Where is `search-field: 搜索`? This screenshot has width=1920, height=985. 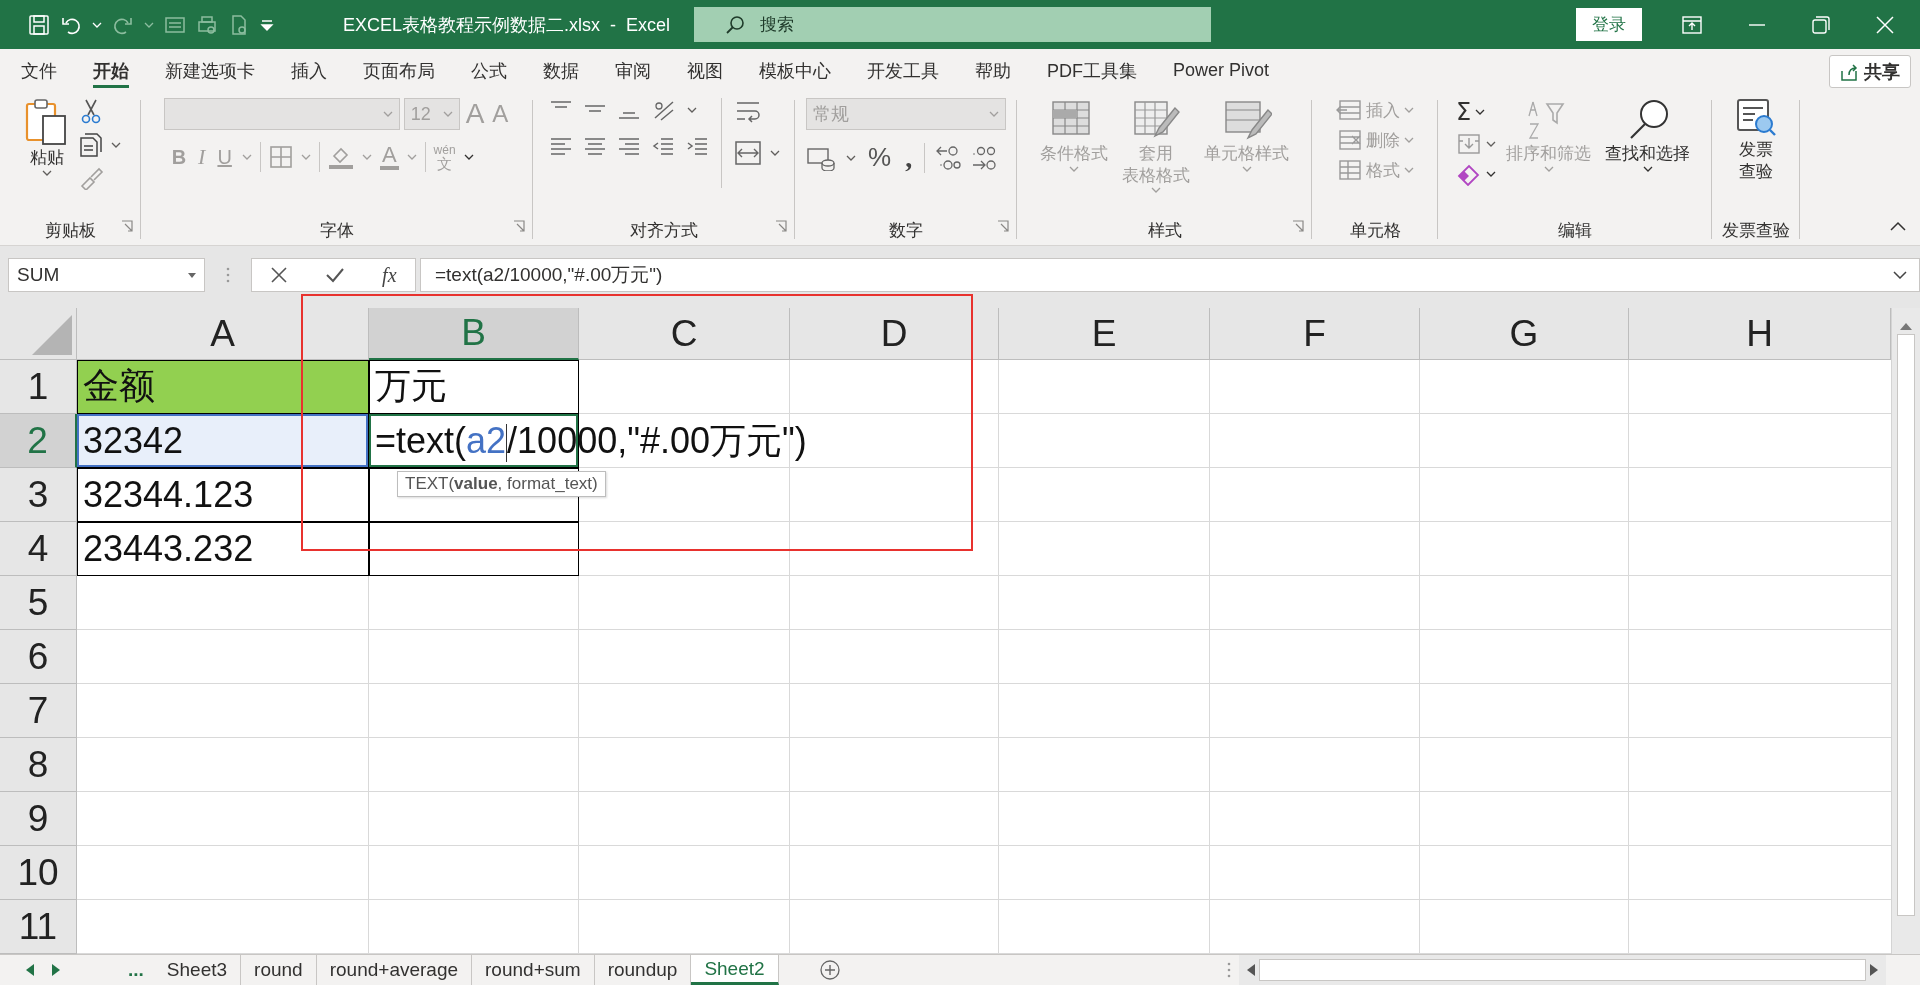
search-field: 搜索 is located at coordinates (953, 24).